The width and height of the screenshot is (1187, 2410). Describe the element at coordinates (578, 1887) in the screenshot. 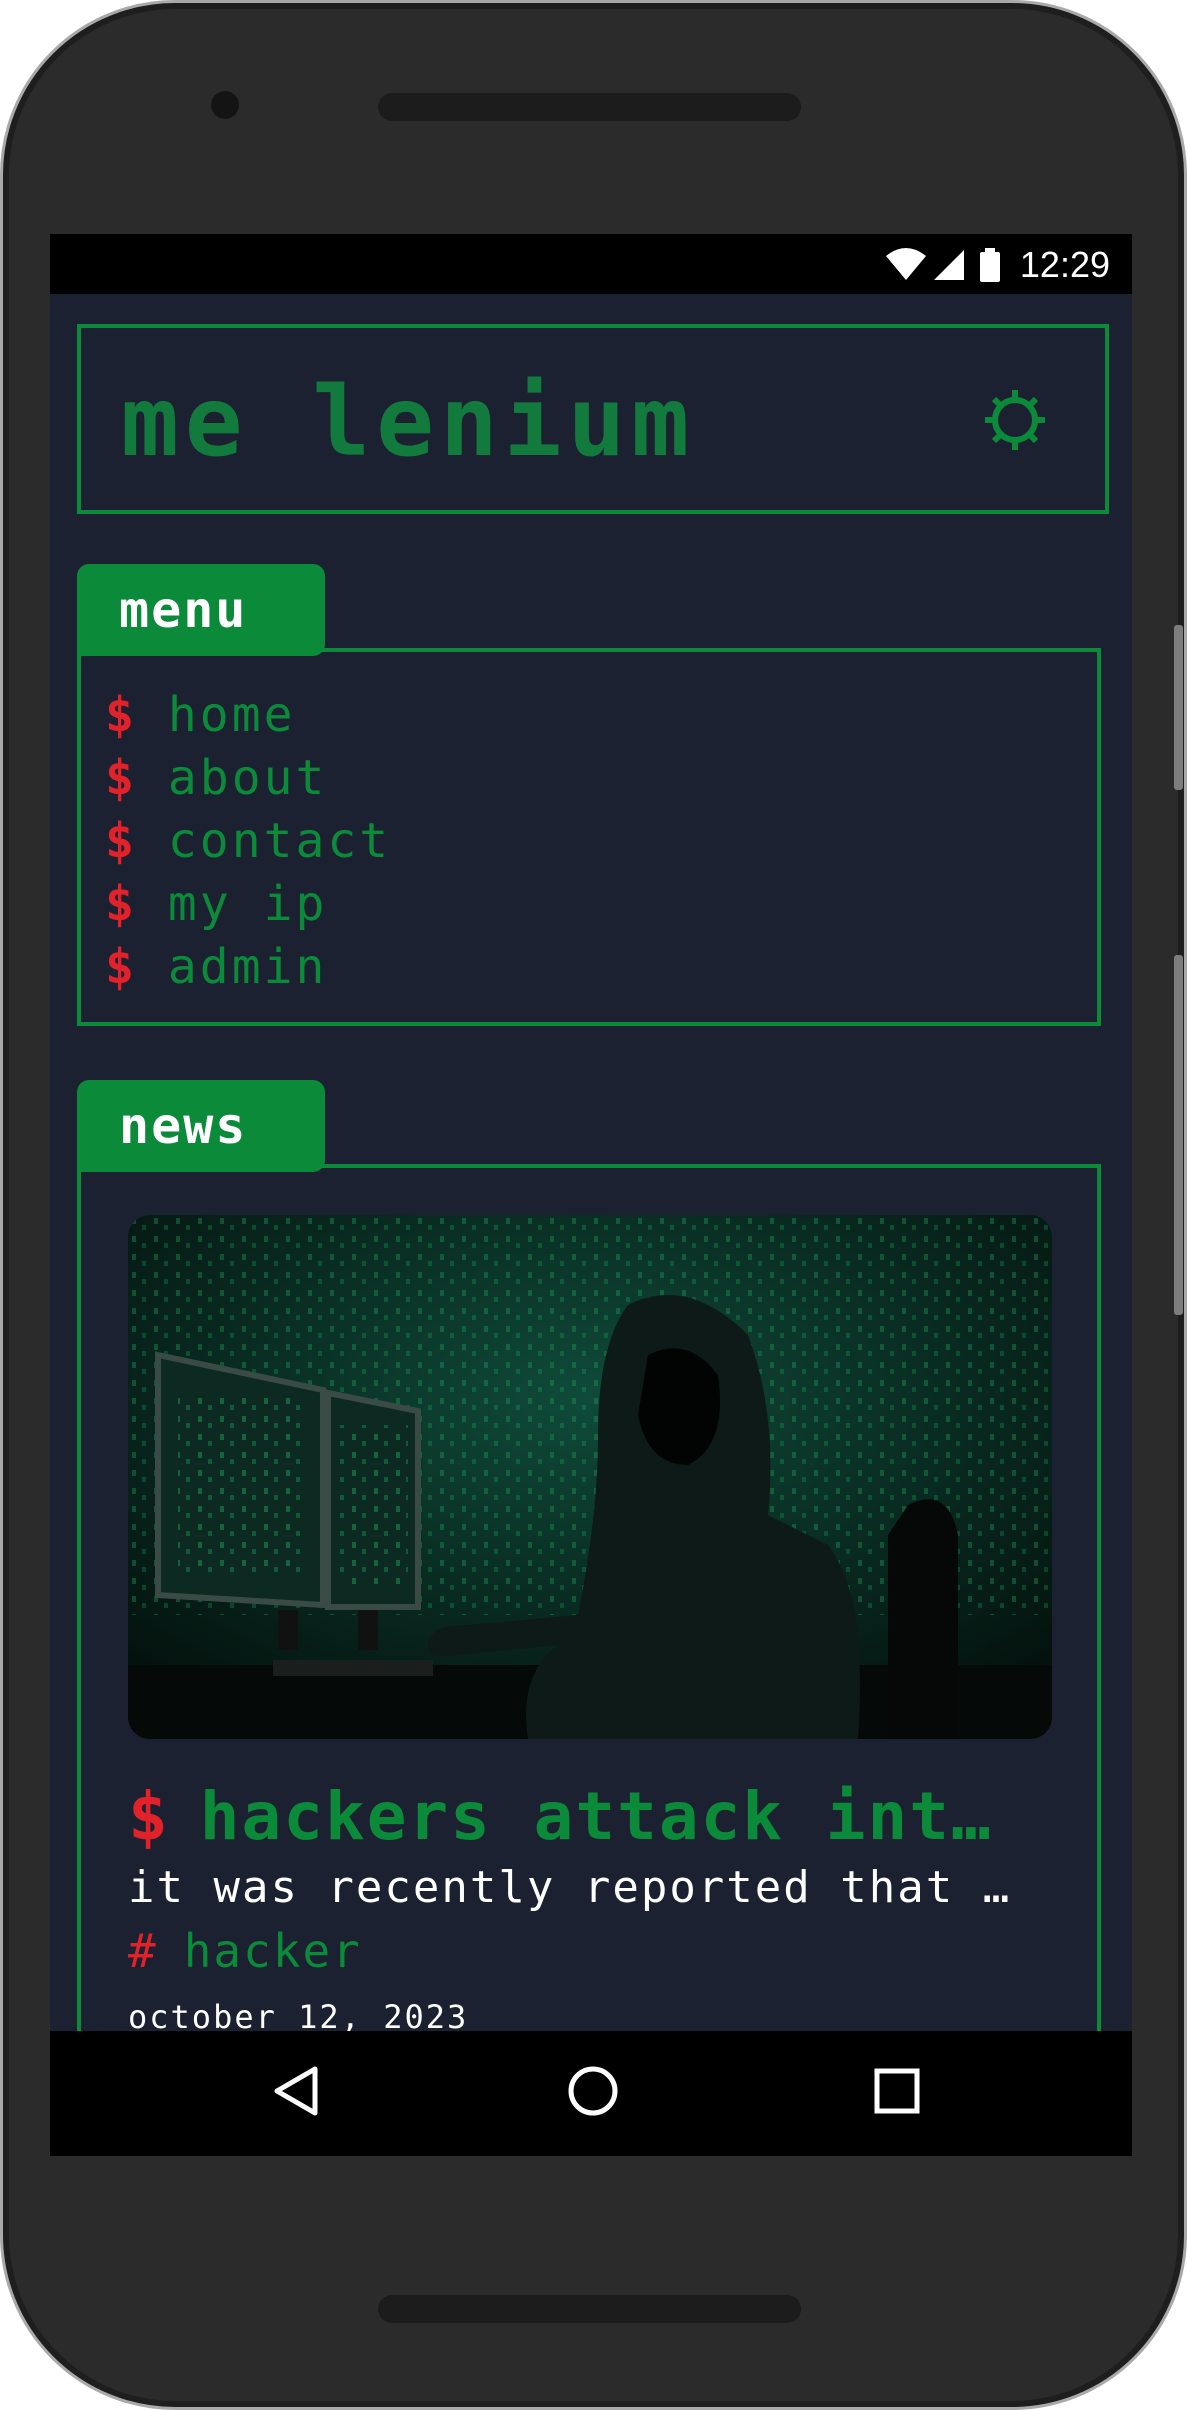

I see `news-excerpt: it was recently reported that hackers` at that location.